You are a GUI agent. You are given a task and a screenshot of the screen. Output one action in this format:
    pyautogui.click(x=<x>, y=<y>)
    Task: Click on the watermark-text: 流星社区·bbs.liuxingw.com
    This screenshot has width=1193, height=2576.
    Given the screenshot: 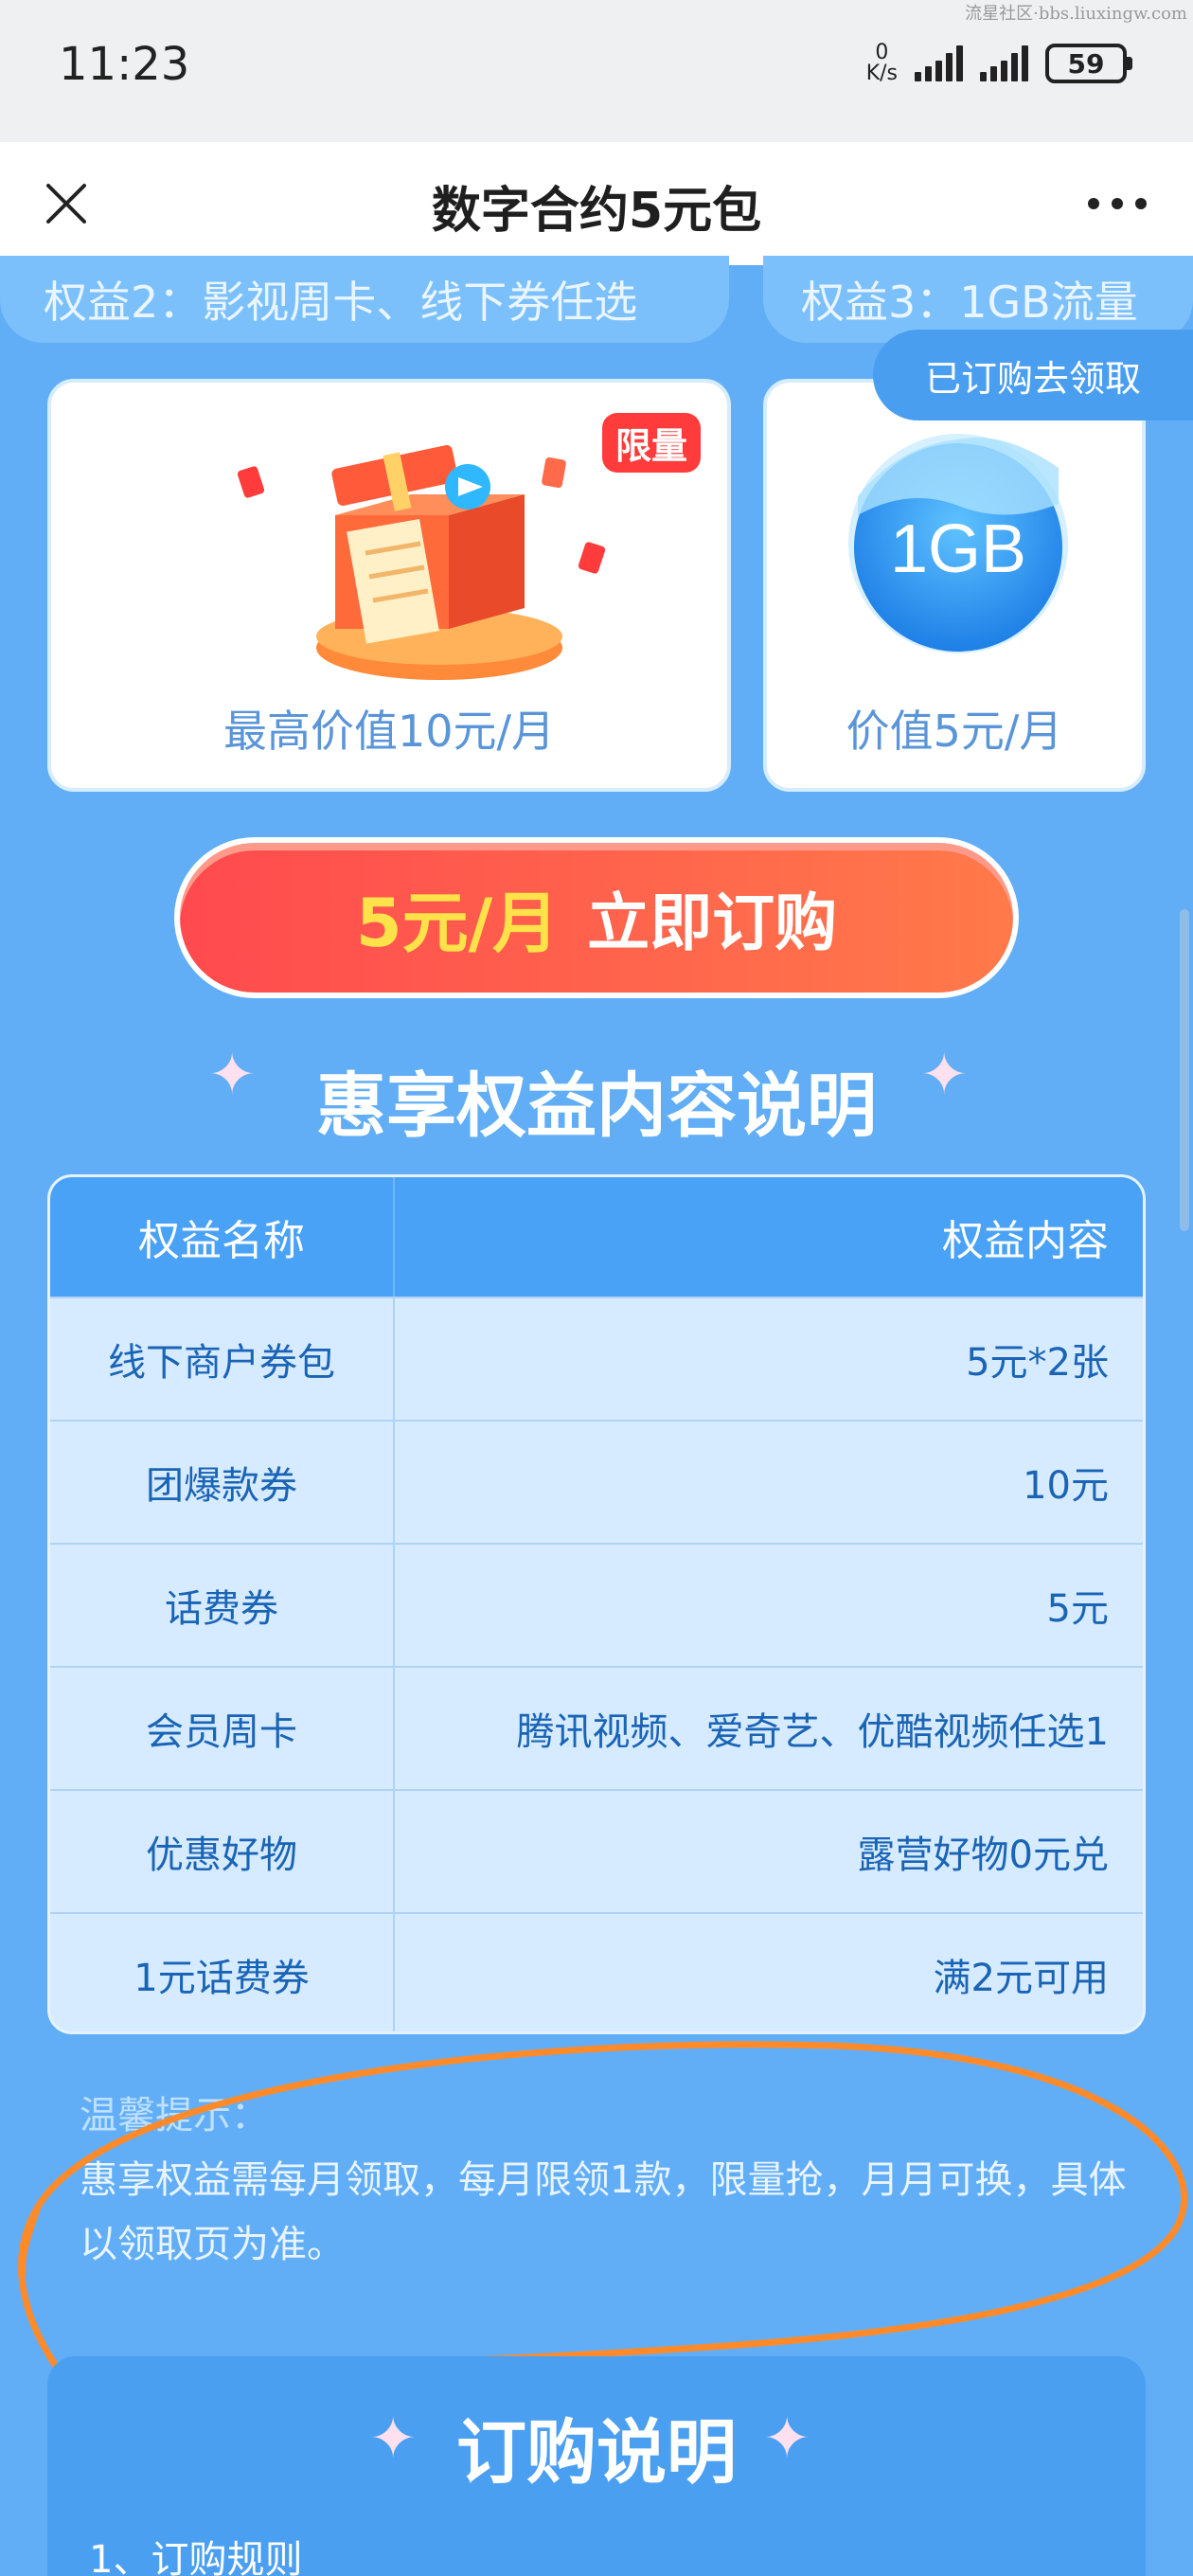 What is the action you would take?
    pyautogui.click(x=1076, y=14)
    